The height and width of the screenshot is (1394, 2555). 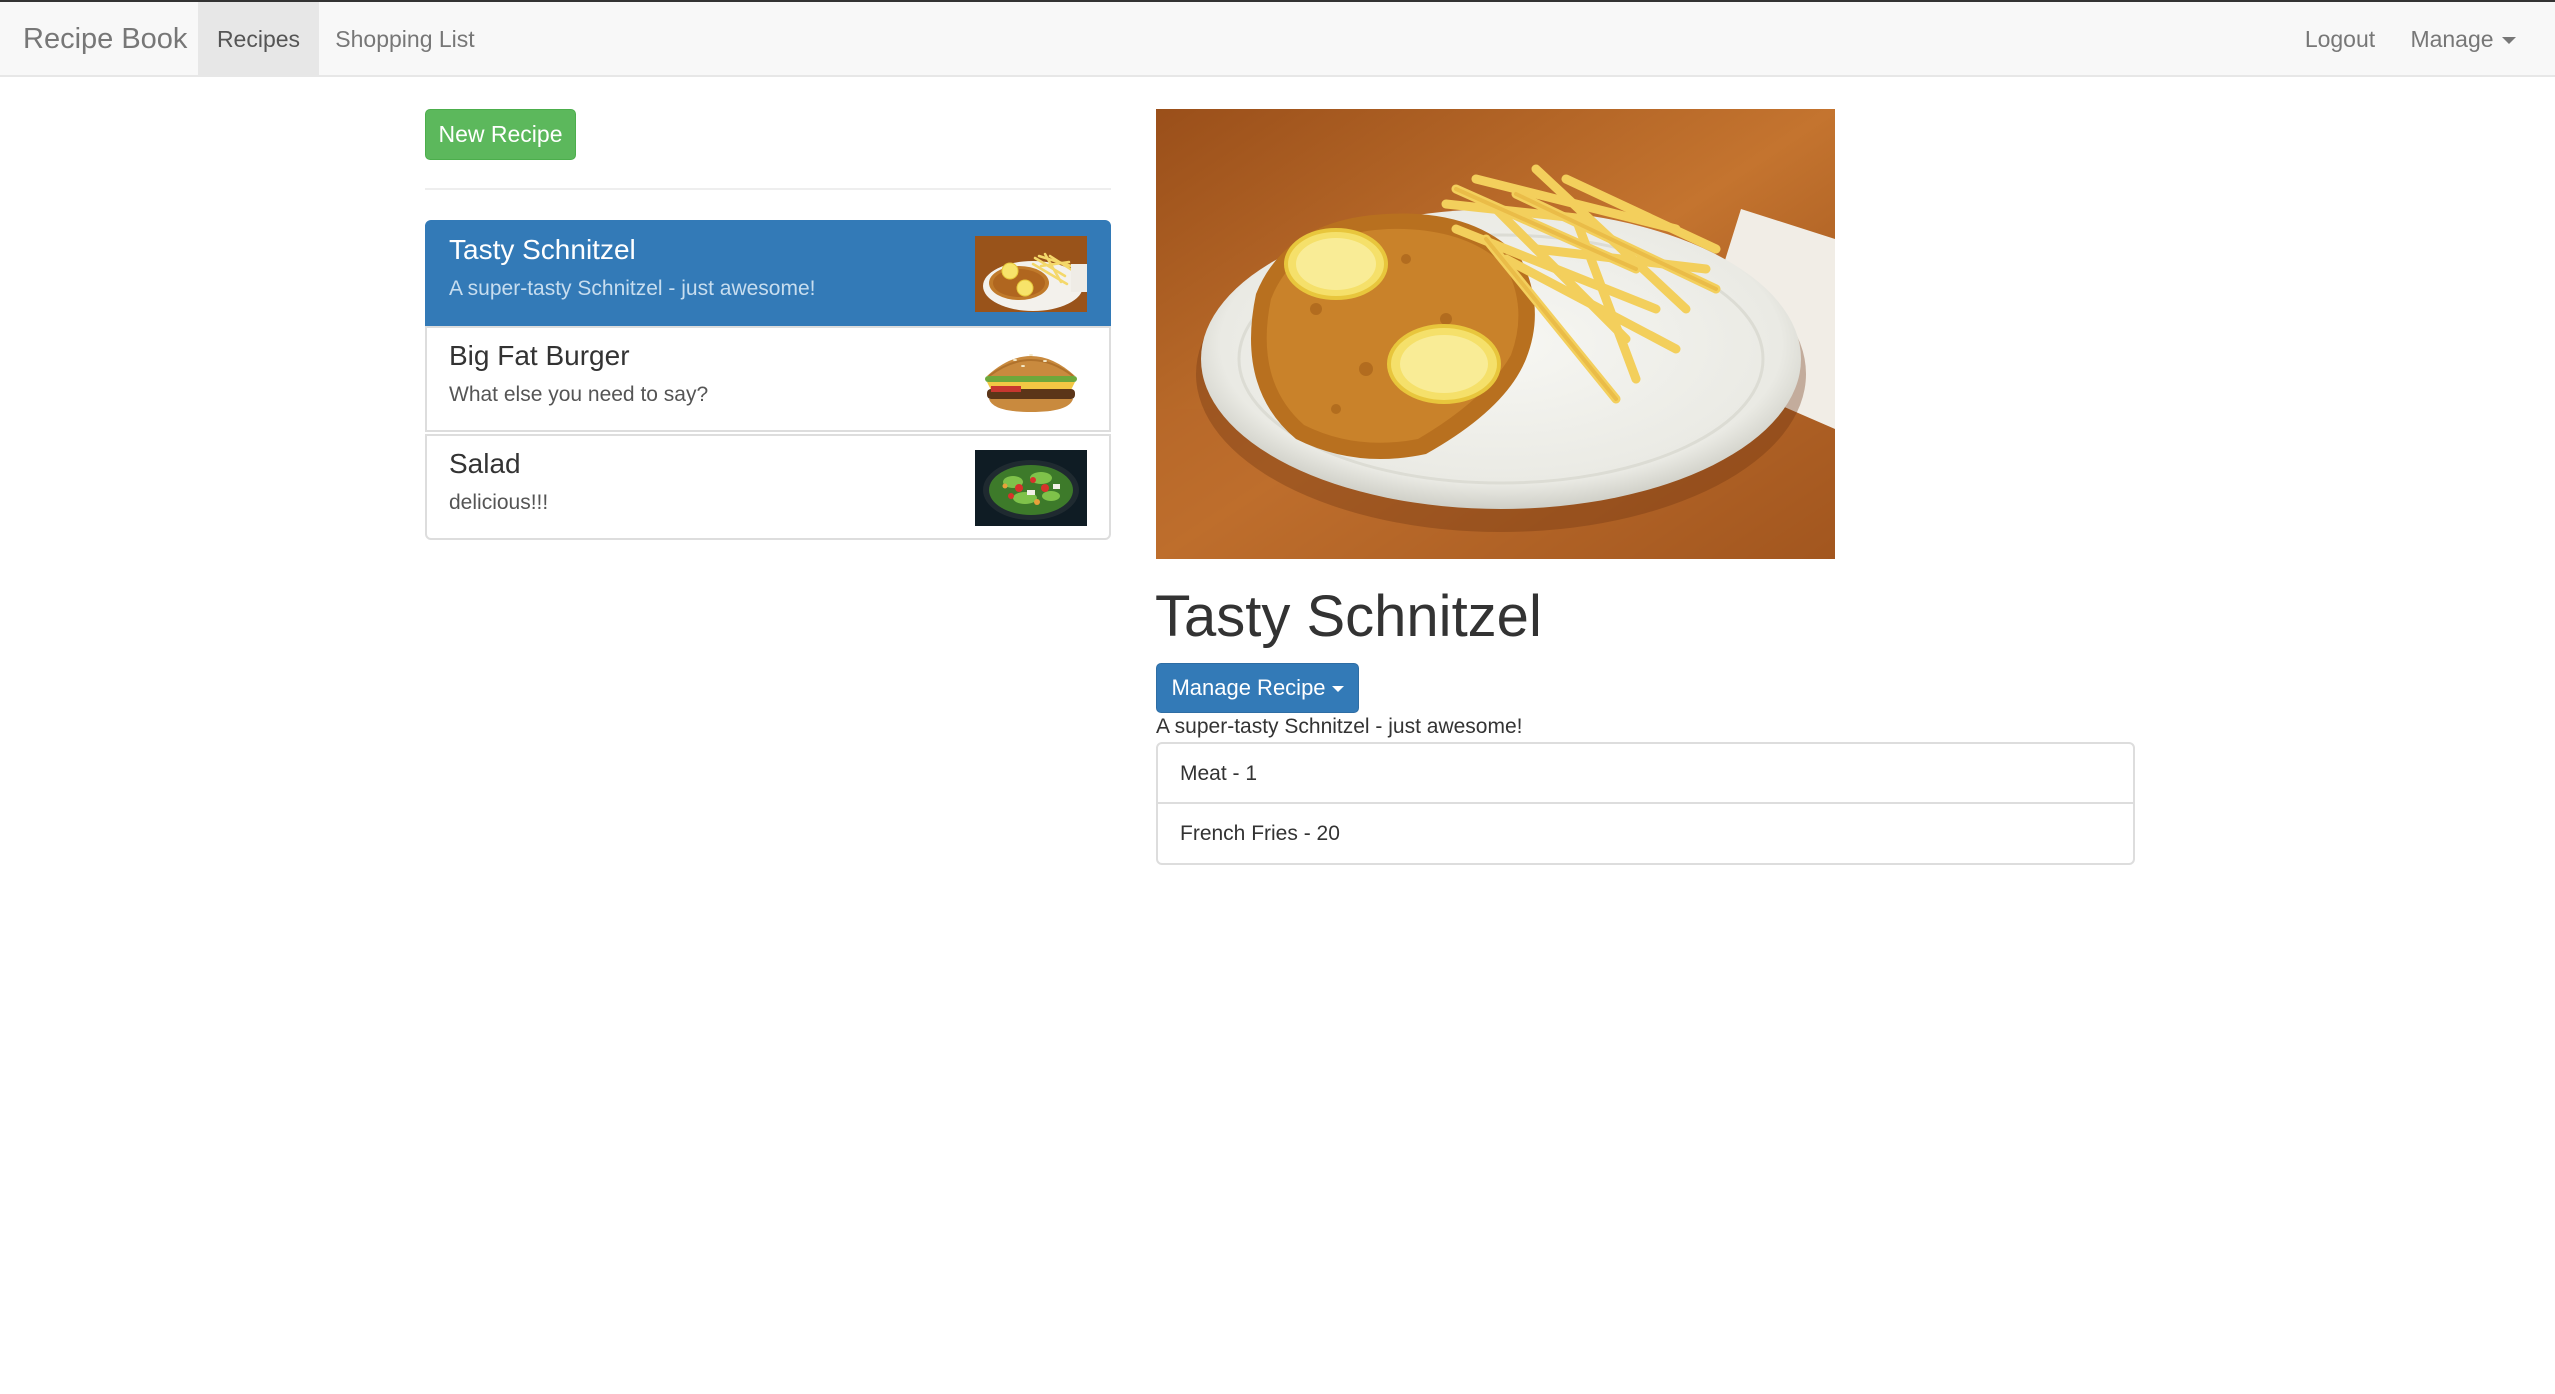 What do you see at coordinates (1348, 616) in the screenshot?
I see `recipe-title: Tasty Schnitzel` at bounding box center [1348, 616].